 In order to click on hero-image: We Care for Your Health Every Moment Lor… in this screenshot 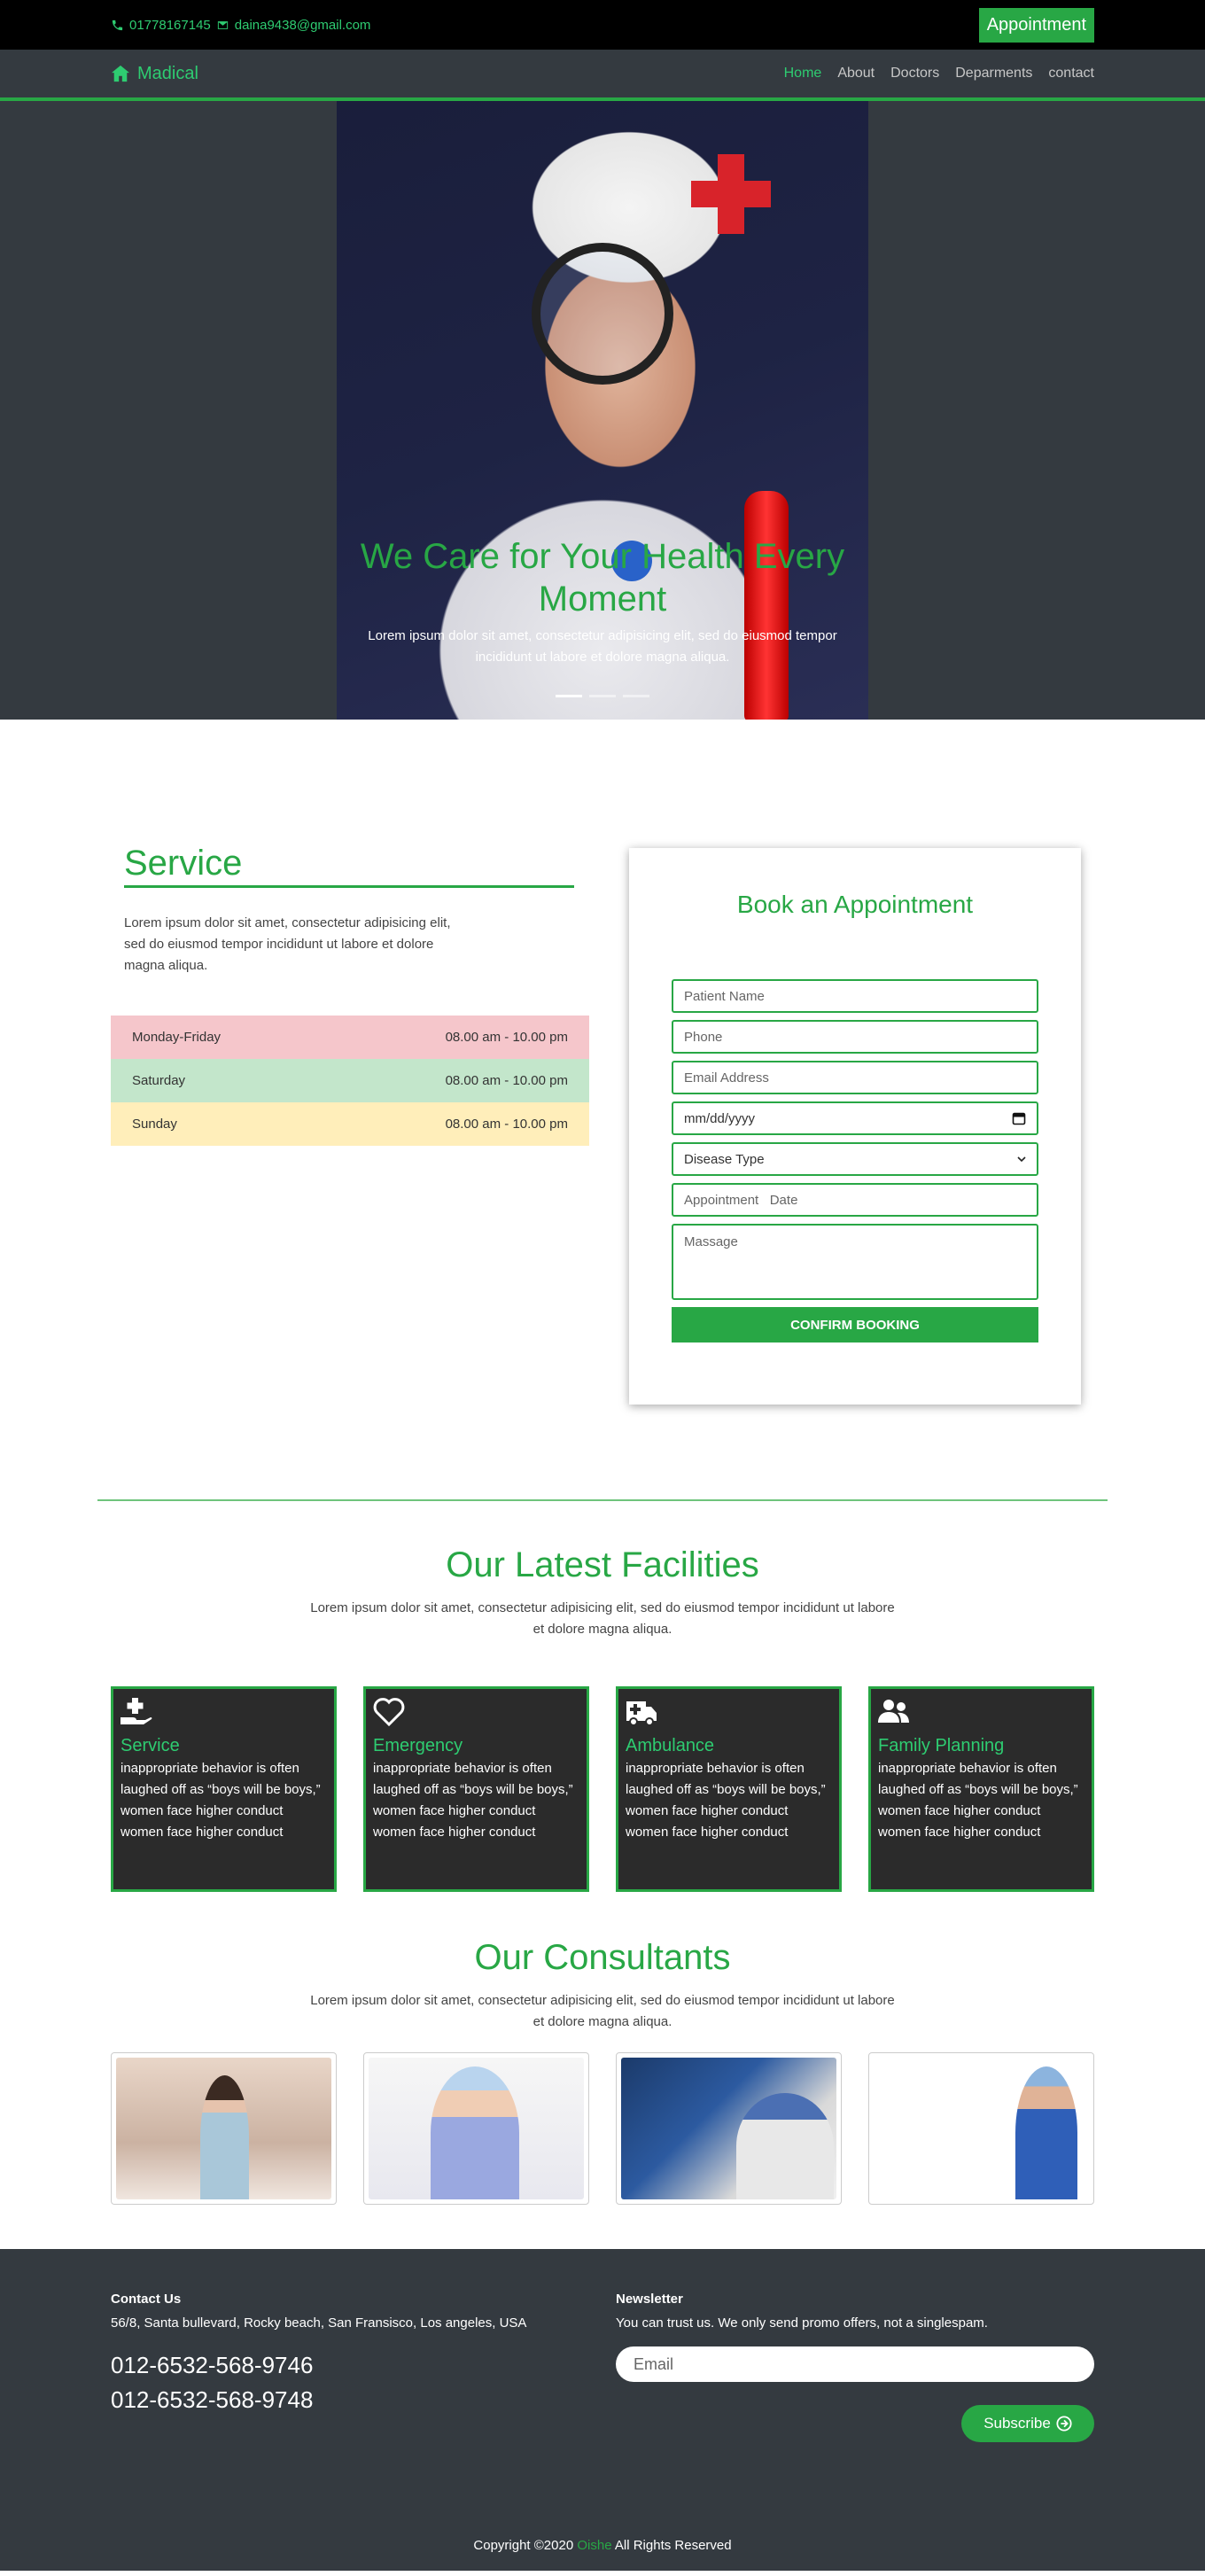, I will do `click(602, 411)`.